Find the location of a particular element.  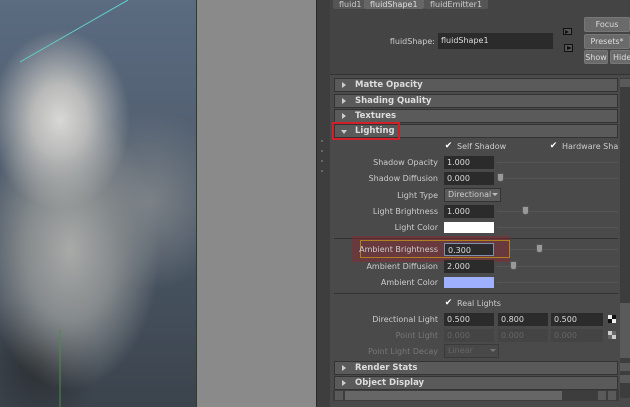

self-shadow-label: Self Shadow is located at coordinates (482, 146).